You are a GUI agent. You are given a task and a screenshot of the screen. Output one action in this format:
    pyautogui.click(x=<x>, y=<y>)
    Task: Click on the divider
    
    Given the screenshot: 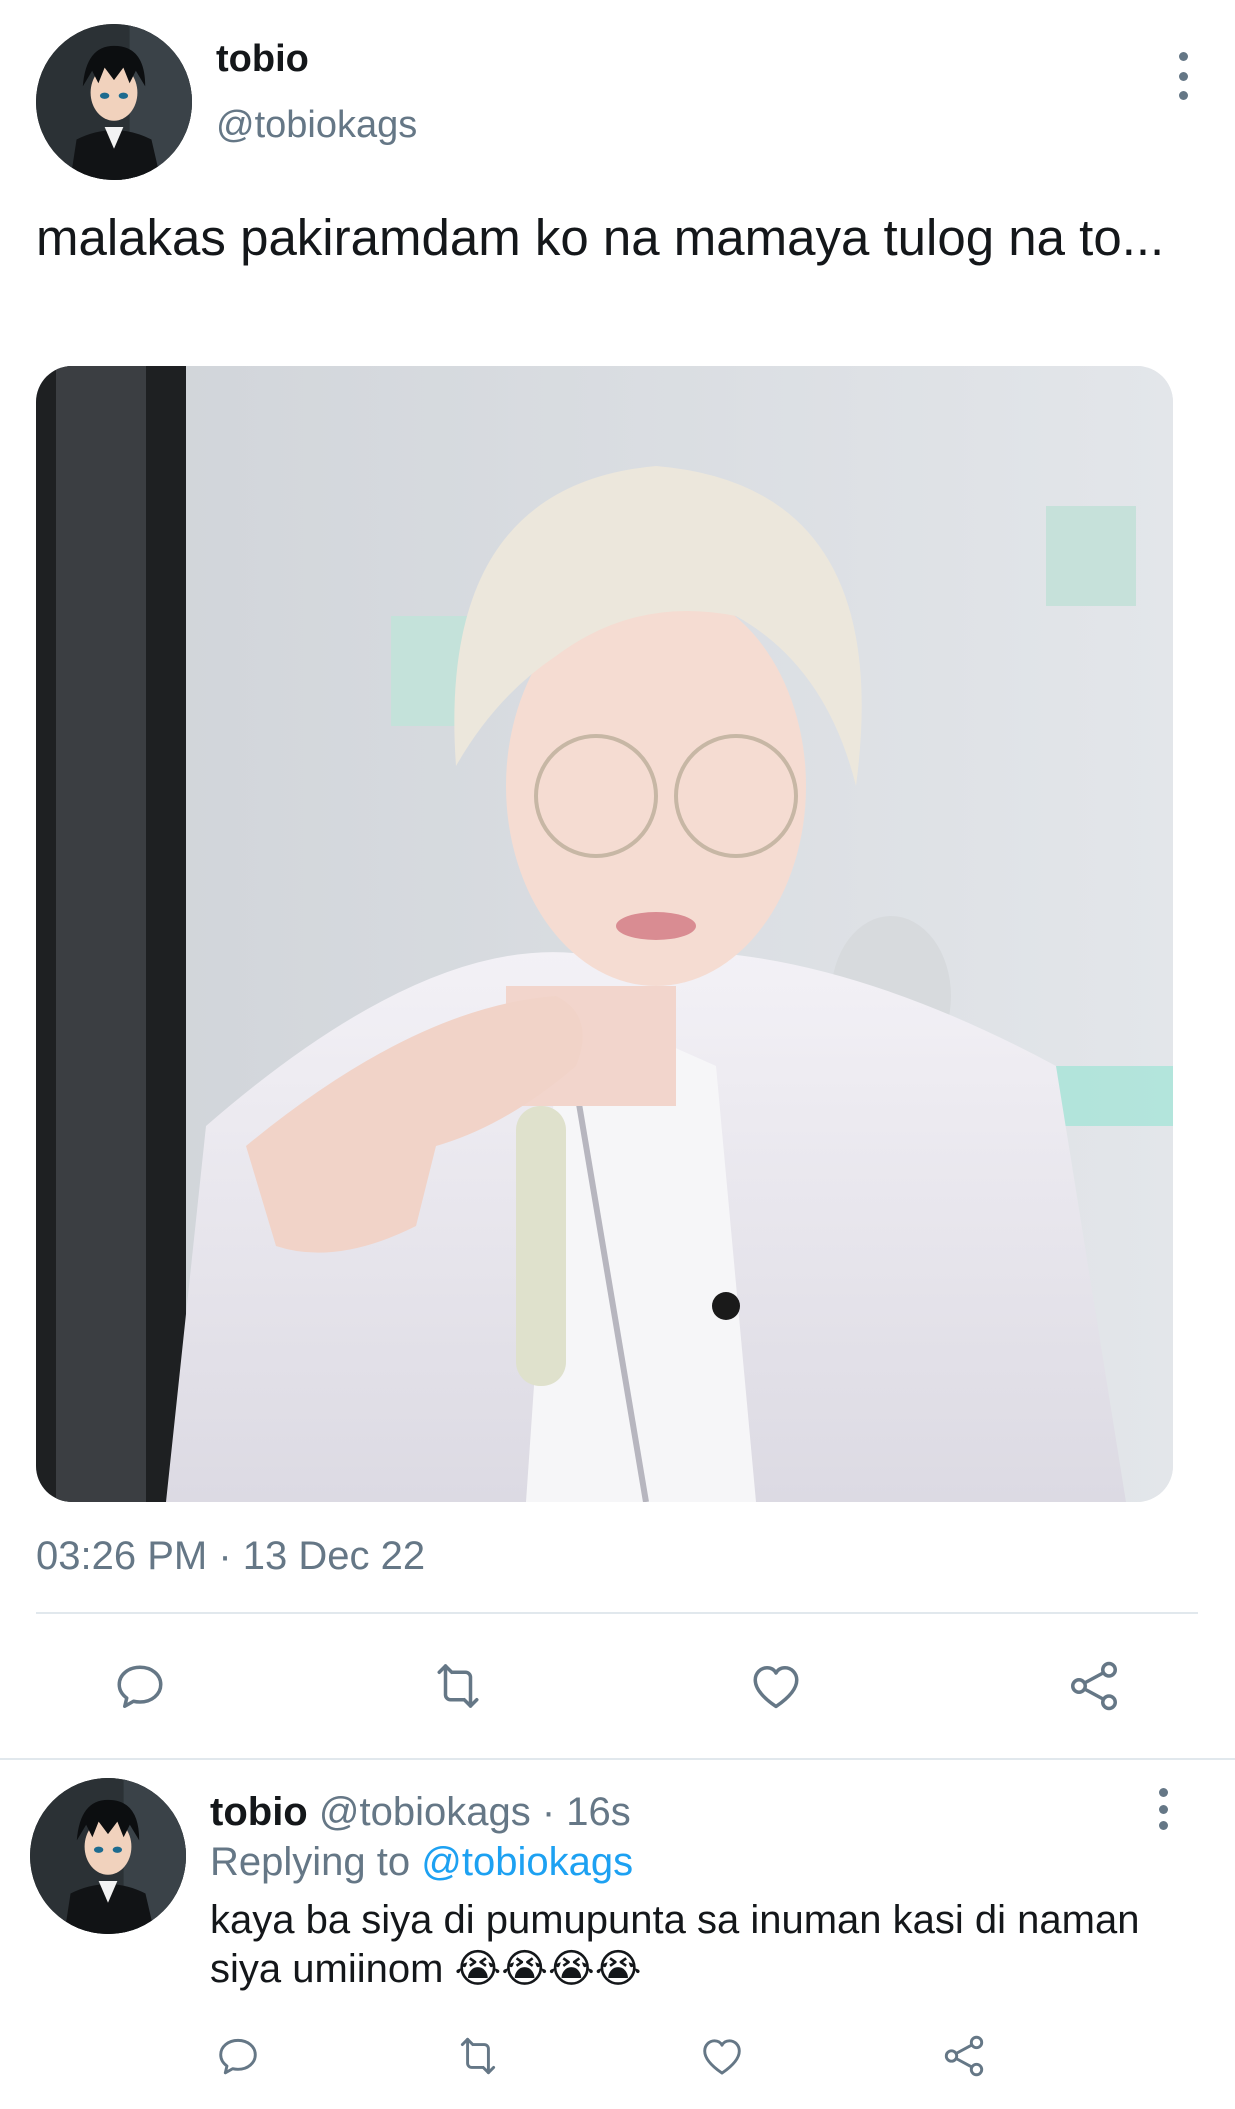 What is the action you would take?
    pyautogui.click(x=617, y=1613)
    